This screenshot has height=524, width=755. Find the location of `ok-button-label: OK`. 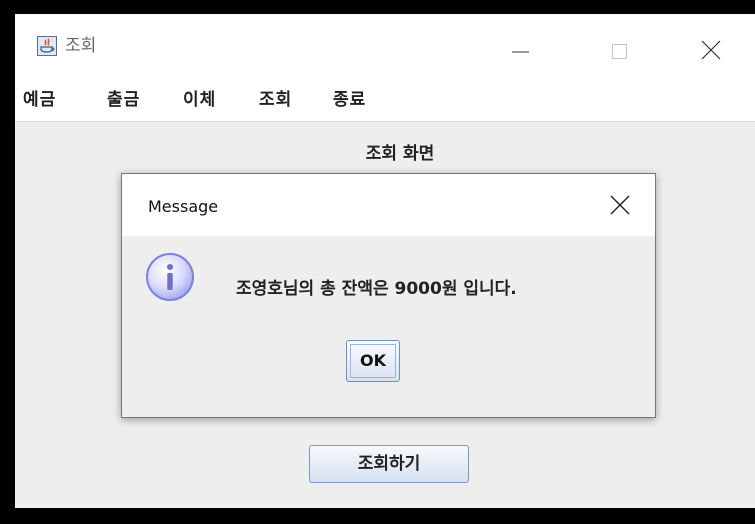

ok-button-label: OK is located at coordinates (373, 361).